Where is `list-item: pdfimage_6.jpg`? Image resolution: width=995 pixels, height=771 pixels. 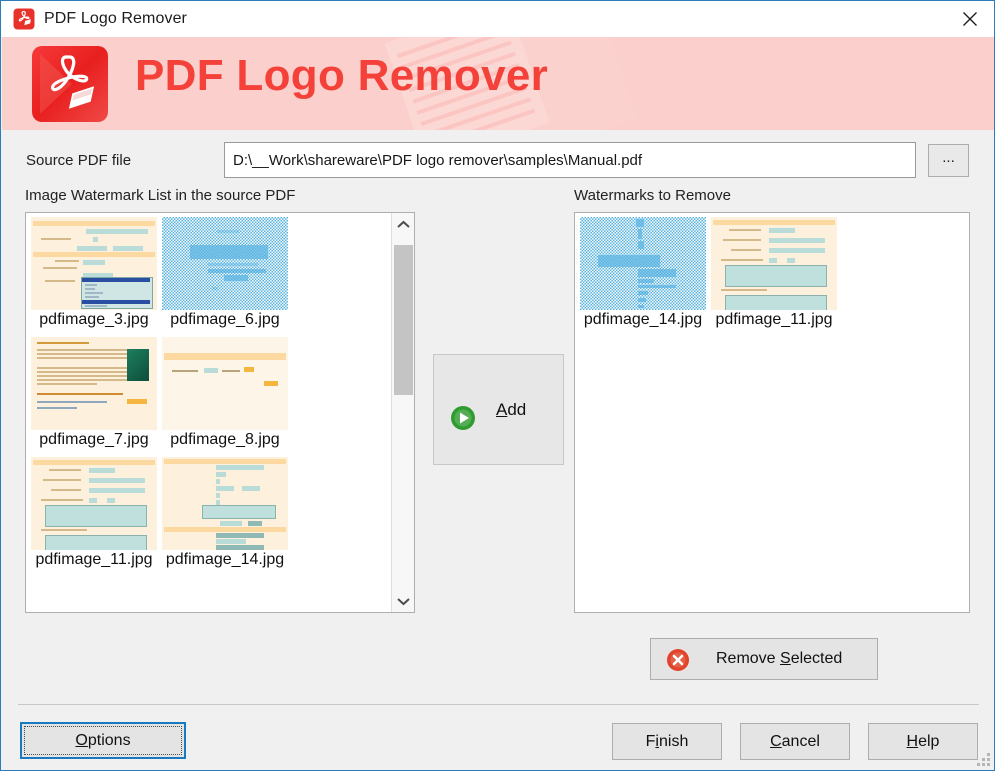
list-item: pdfimage_6.jpg is located at coordinates (225, 273).